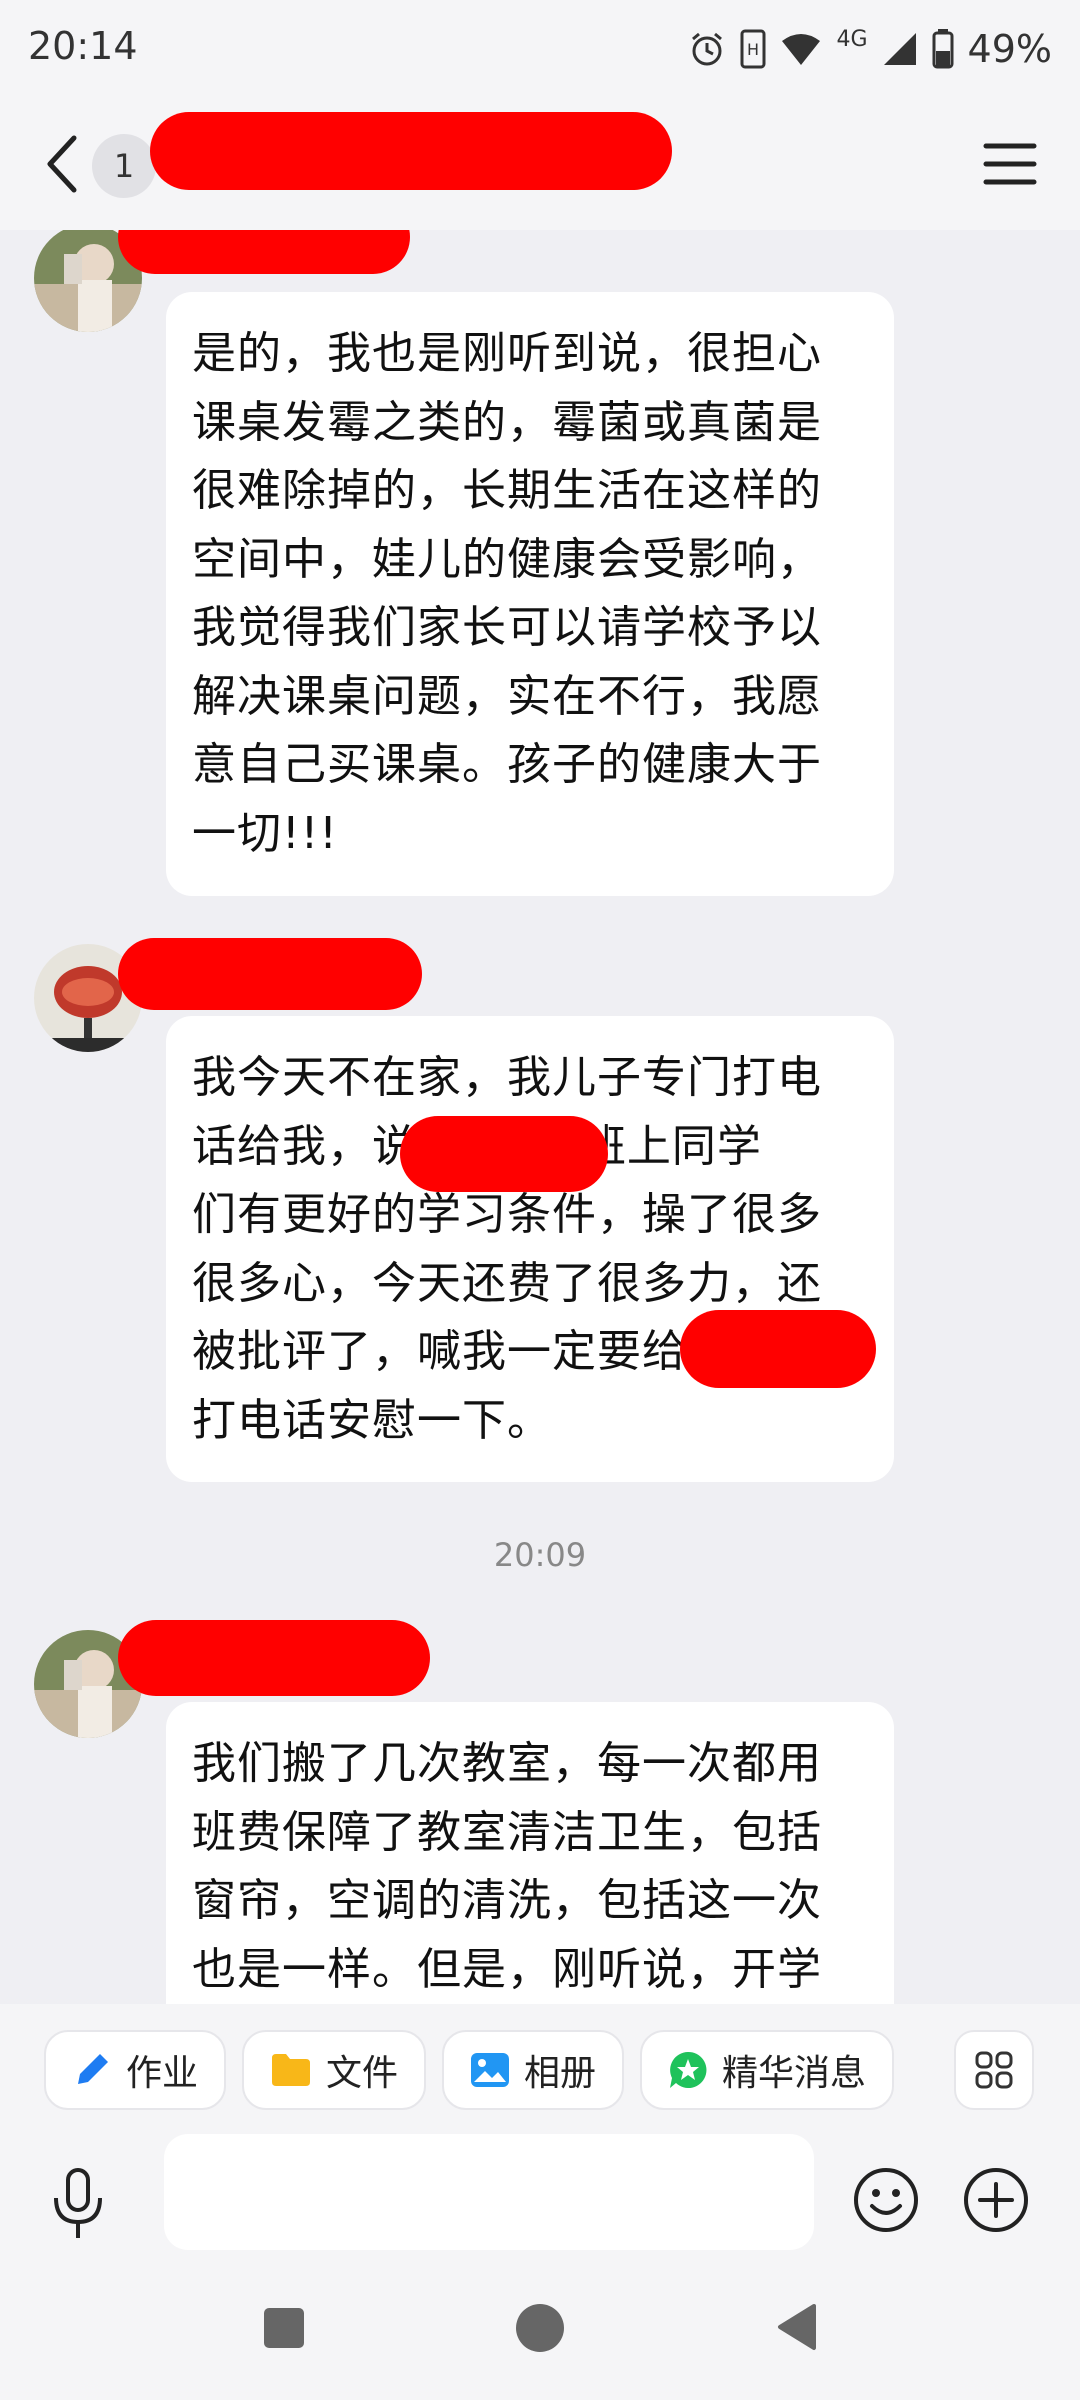 This screenshot has height=2400, width=1080. Describe the element at coordinates (1009, 49) in the screenshot. I see `battery-level: 49%` at that location.